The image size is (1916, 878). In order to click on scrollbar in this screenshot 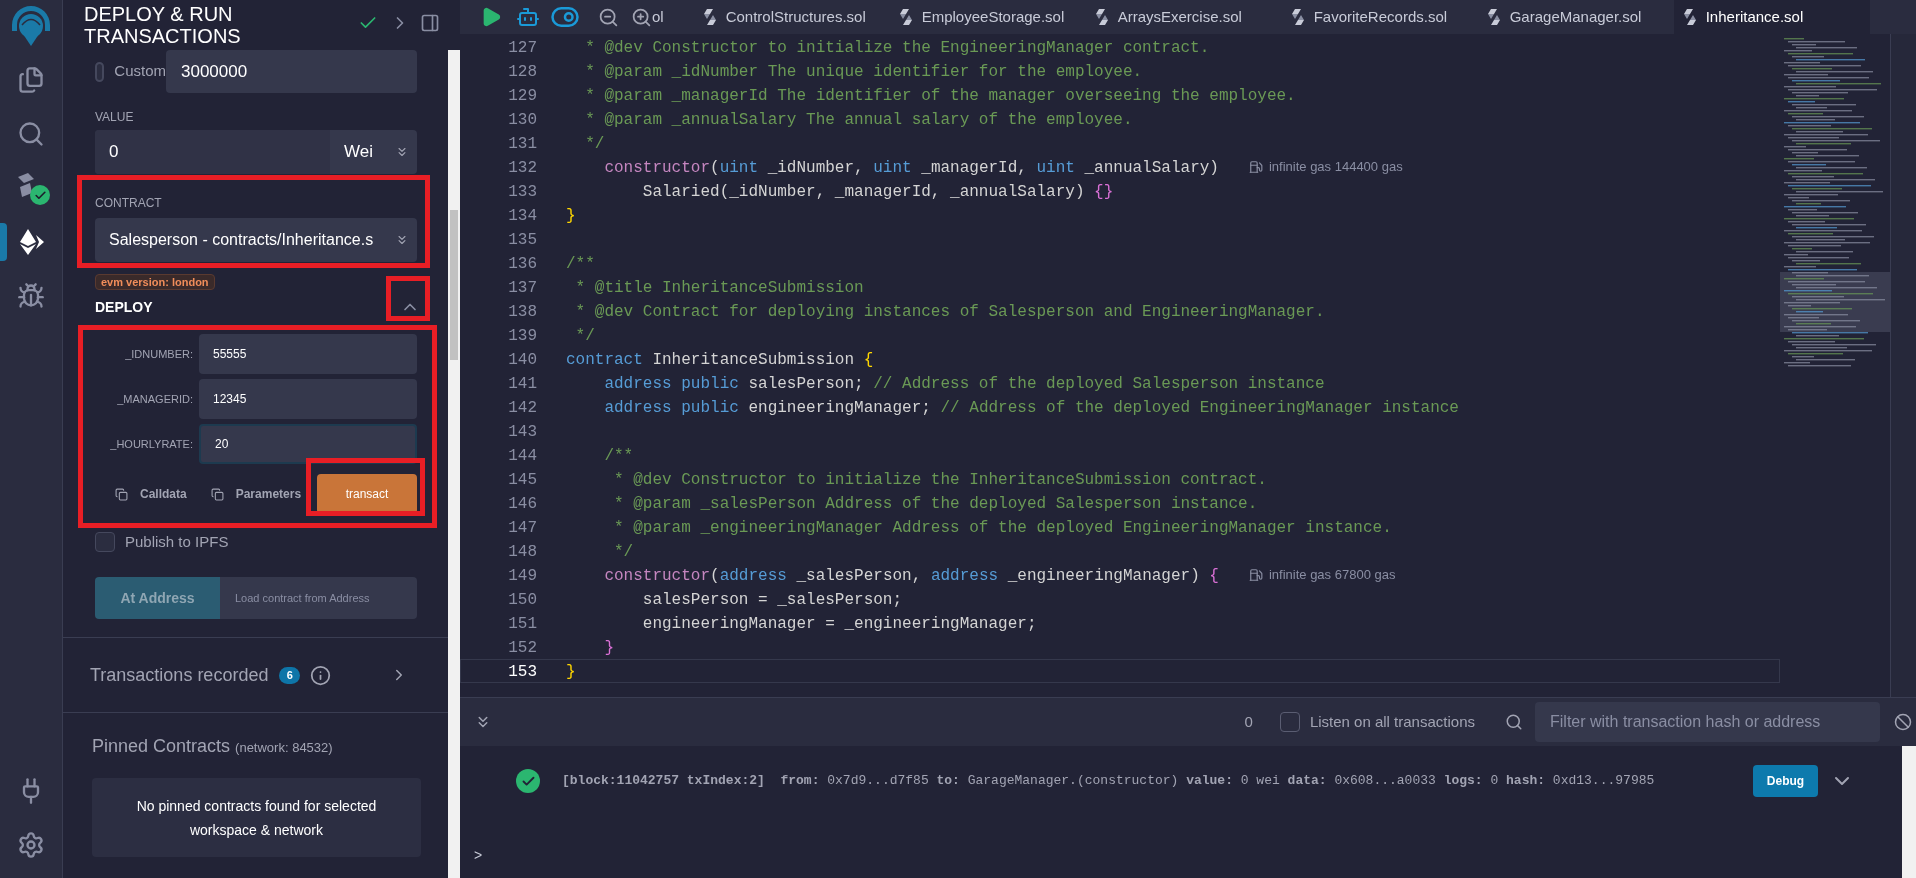, I will do `click(454, 464)`.